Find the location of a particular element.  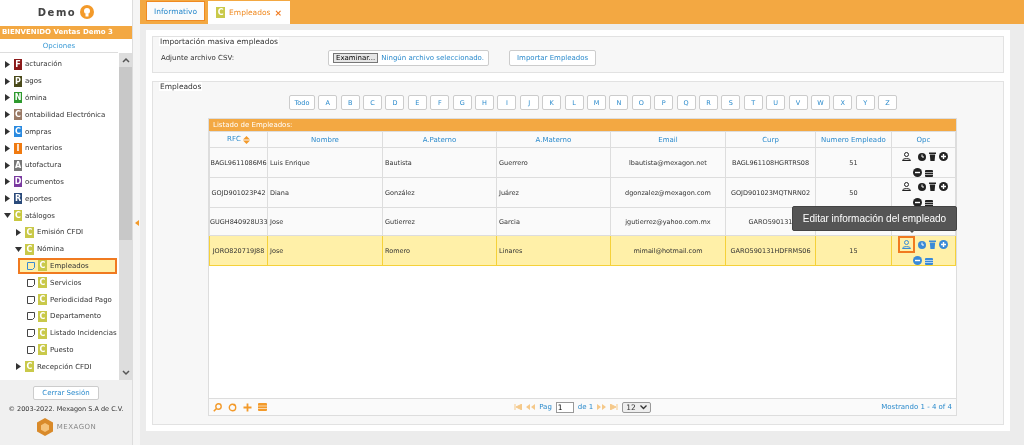

lightbulb-icon is located at coordinates (87, 12).